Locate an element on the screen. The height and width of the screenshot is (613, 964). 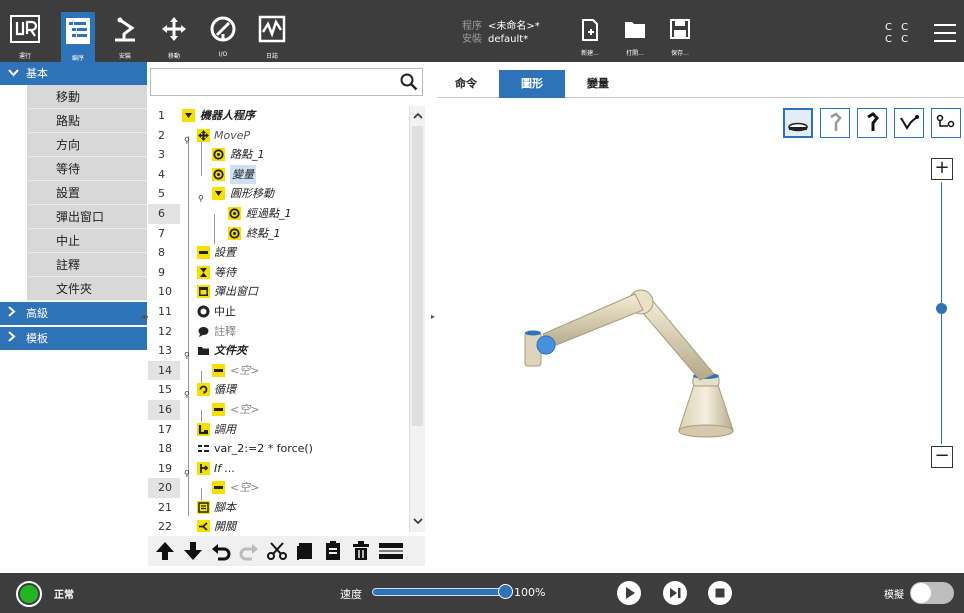
tree-row: 18 var_2:=2 * force() is located at coordinates (279, 449).